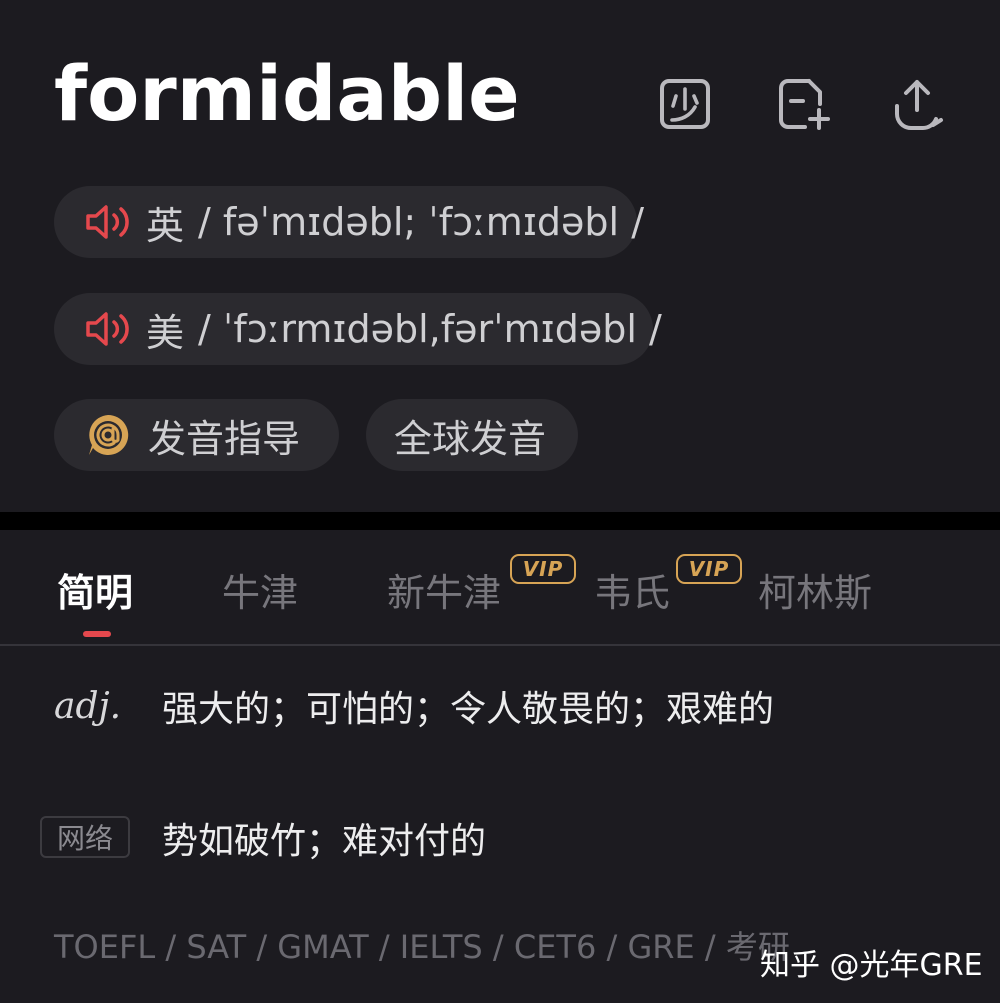 The image size is (1000, 1003). What do you see at coordinates (324, 841) in the screenshot?
I see `web-definition-text: 势如破竹；难对付的` at bounding box center [324, 841].